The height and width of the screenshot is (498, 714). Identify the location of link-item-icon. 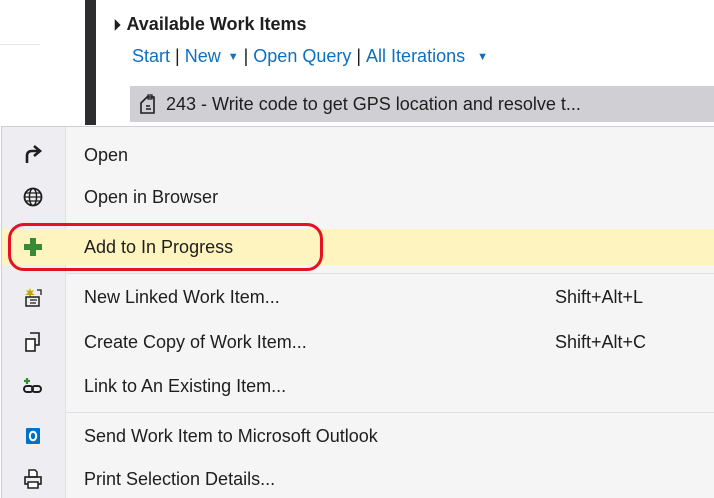
(33, 386).